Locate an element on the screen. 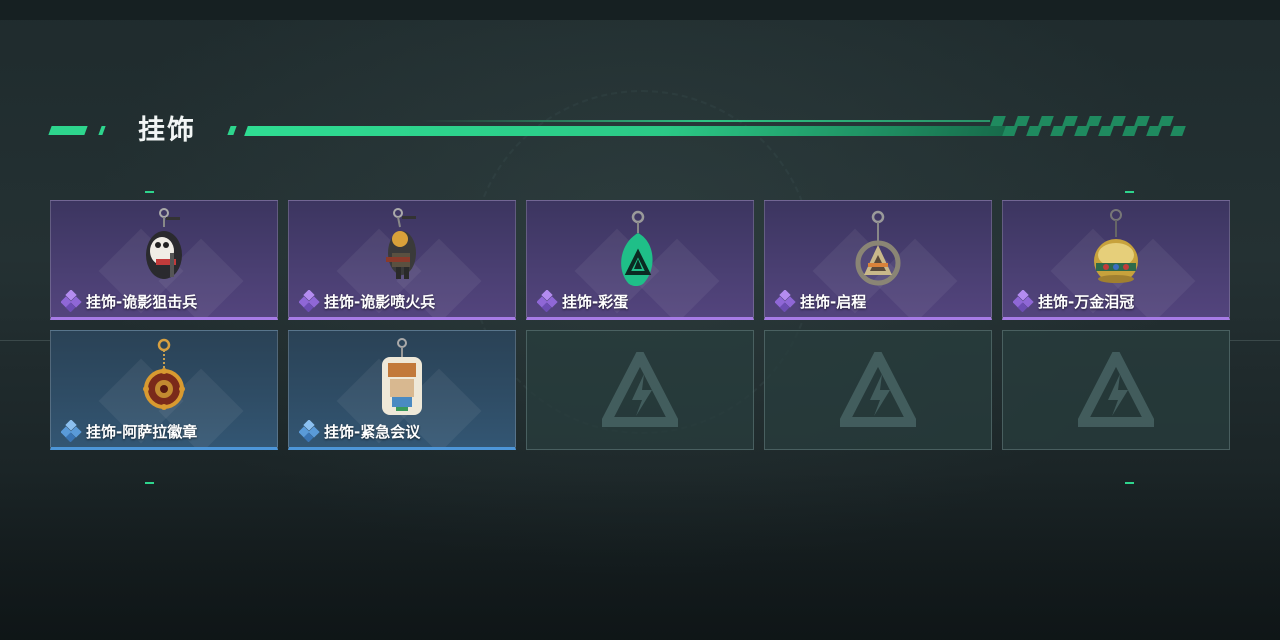 The image size is (1280, 640). header-checker-pattern is located at coordinates (1096, 127).